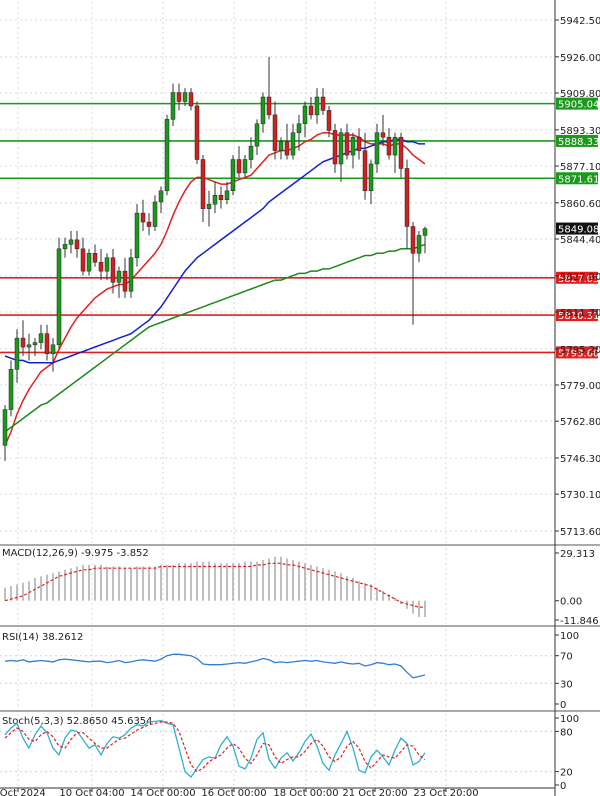  Describe the element at coordinates (233, 792) in the screenshot. I see `x-tick-label: 16 Oct 00:00` at that location.